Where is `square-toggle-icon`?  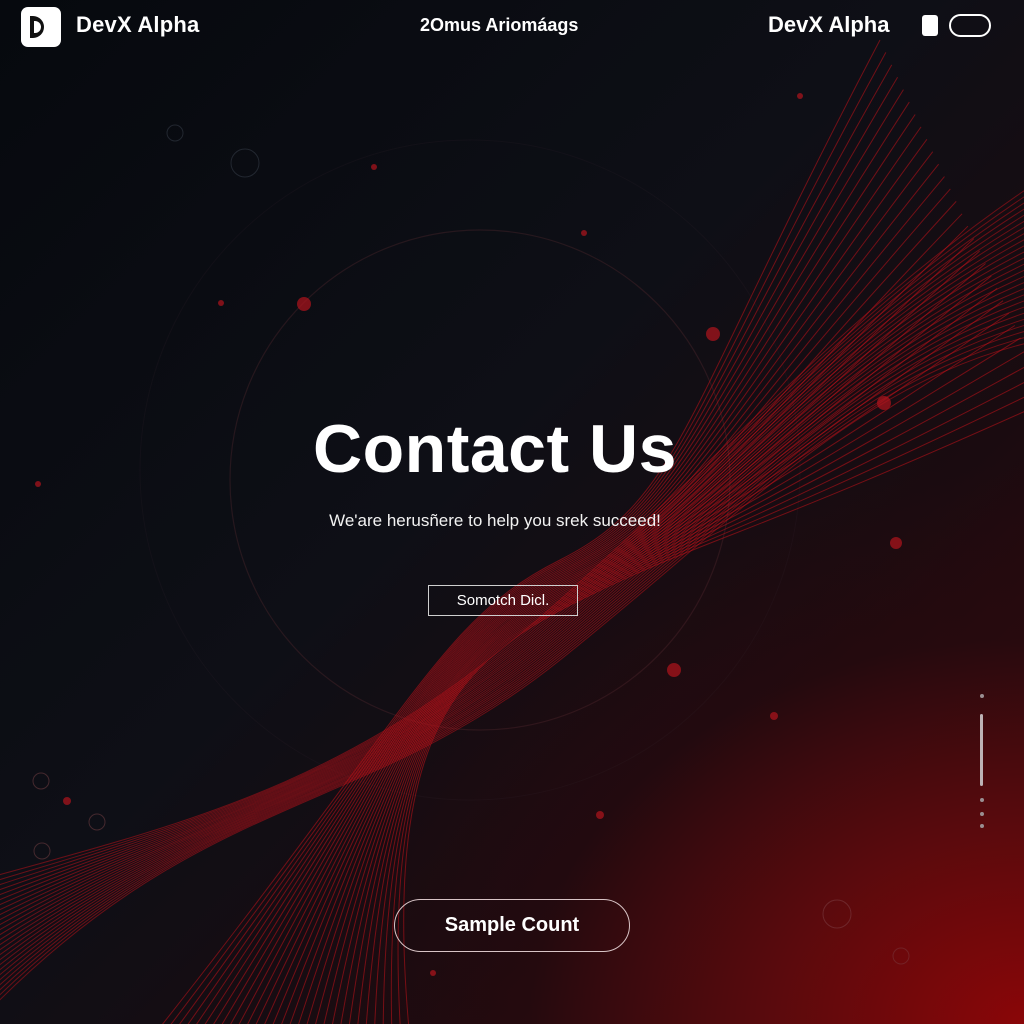
square-toggle-icon is located at coordinates (930, 25).